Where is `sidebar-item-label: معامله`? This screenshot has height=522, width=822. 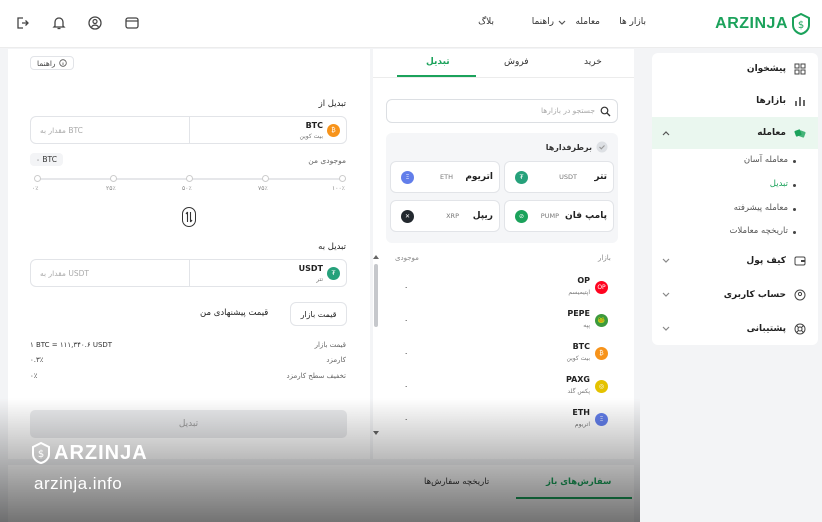
sidebar-item-label: معامله is located at coordinates (771, 133).